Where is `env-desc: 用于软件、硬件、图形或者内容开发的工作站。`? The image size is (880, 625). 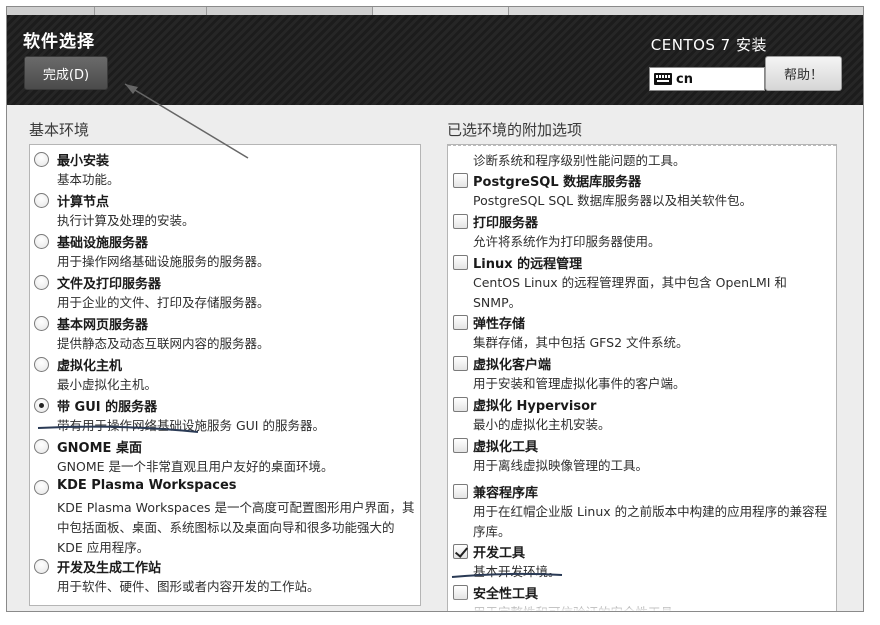
env-desc: 用于软件、硬件、图形或者内容开发的工作站。 is located at coordinates (188, 586).